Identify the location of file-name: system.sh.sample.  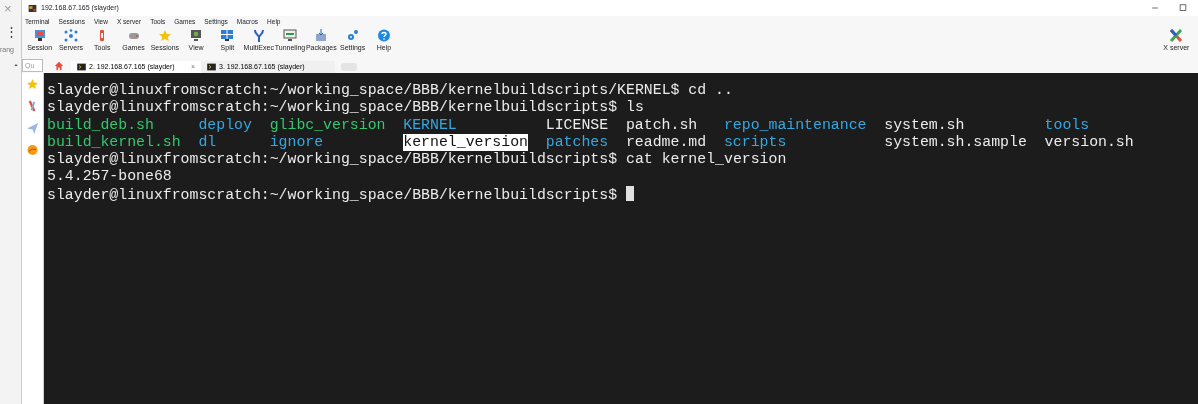
(956, 142).